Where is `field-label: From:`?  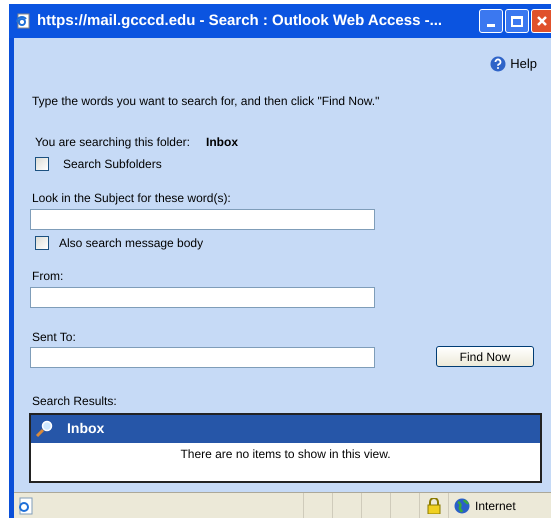
field-label: From: is located at coordinates (48, 276).